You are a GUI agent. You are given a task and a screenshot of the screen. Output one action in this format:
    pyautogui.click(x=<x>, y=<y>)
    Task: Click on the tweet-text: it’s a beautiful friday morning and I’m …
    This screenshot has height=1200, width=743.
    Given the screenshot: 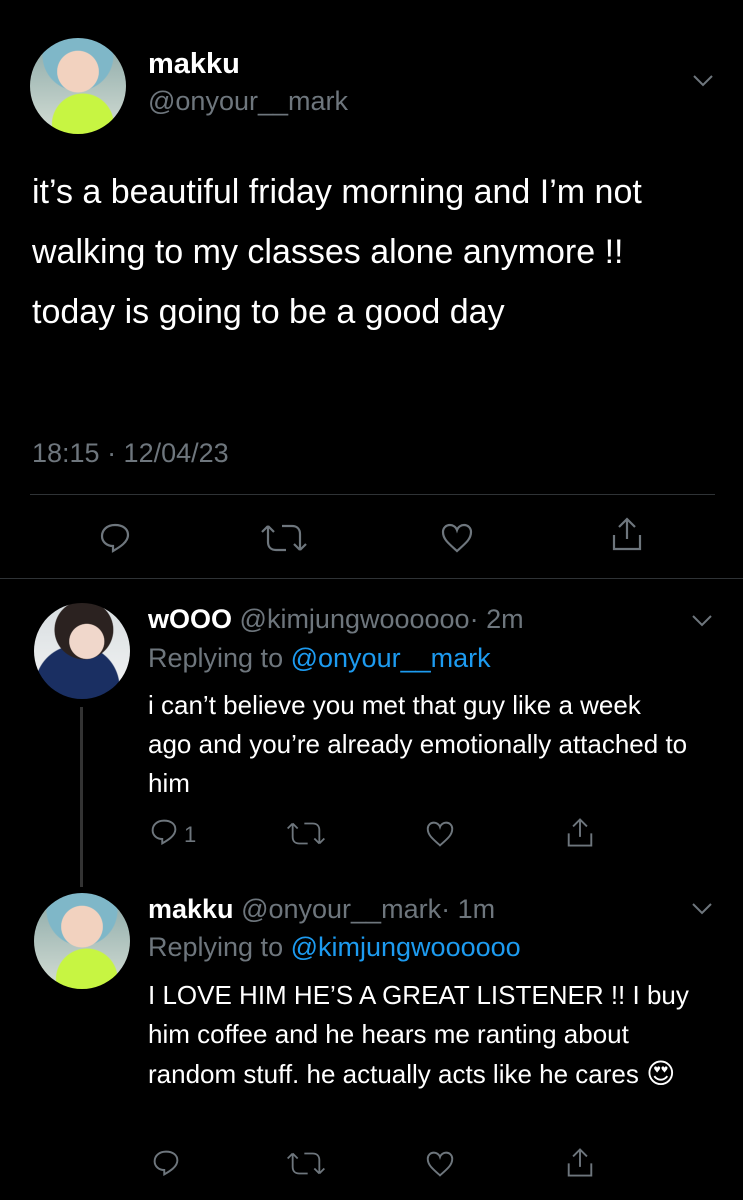 What is the action you would take?
    pyautogui.click(x=337, y=252)
    